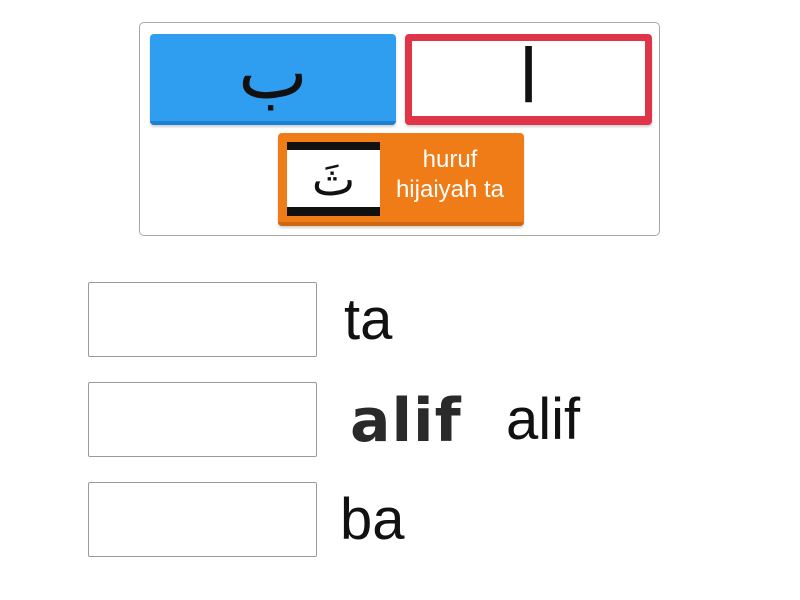  I want to click on tile-ta-image-glyph: ثَ, so click(333, 178).